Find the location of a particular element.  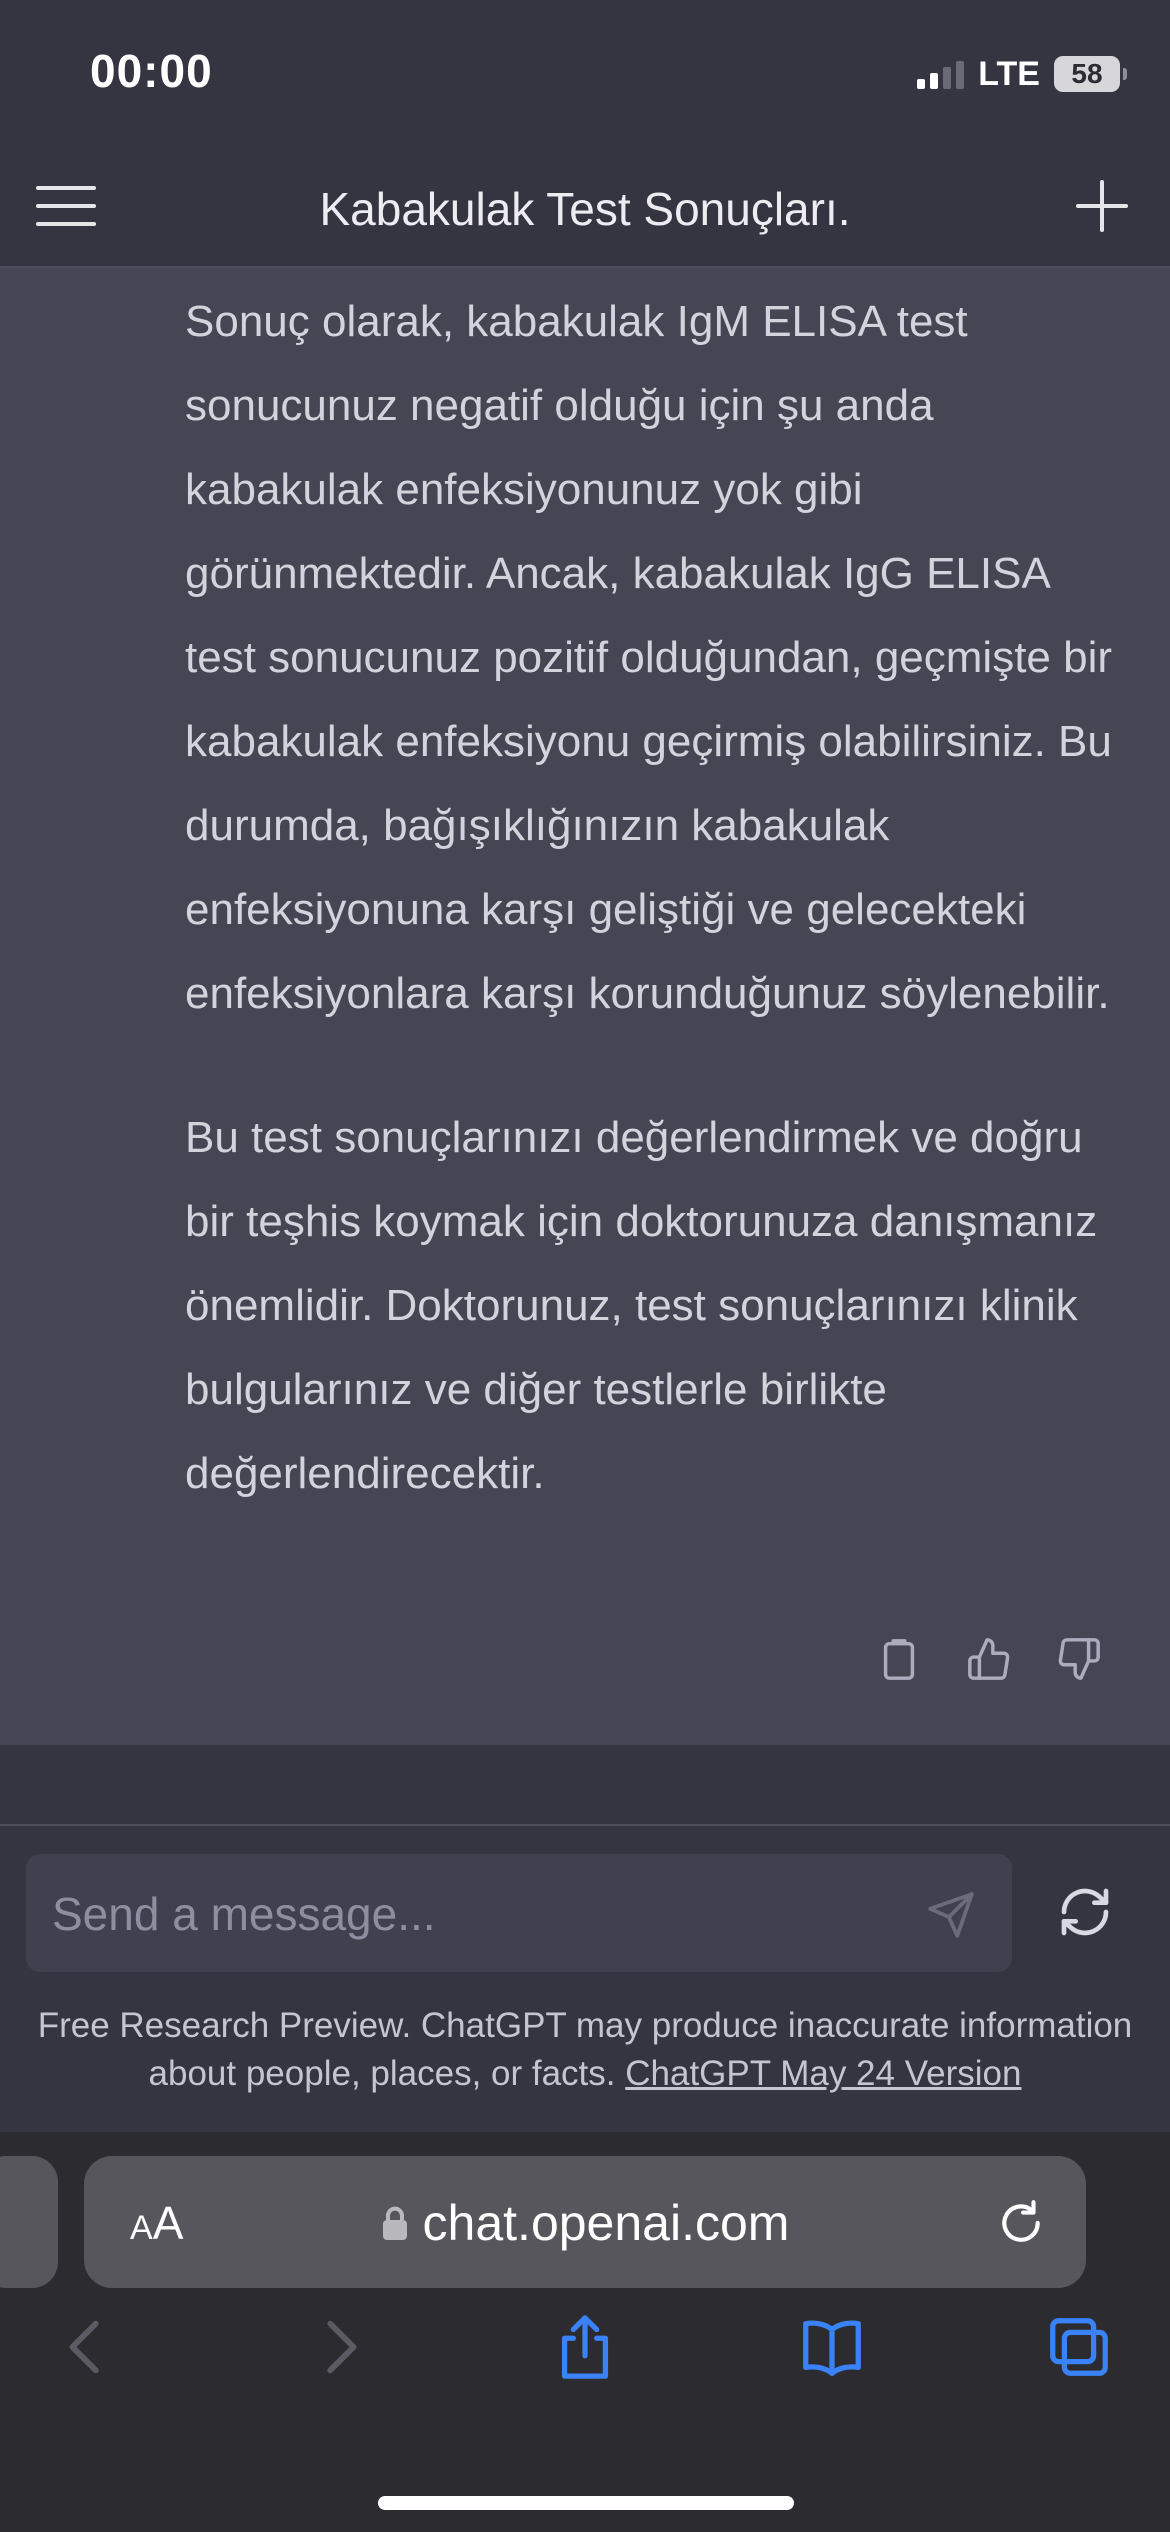

new-chat-icon is located at coordinates (1102, 206).